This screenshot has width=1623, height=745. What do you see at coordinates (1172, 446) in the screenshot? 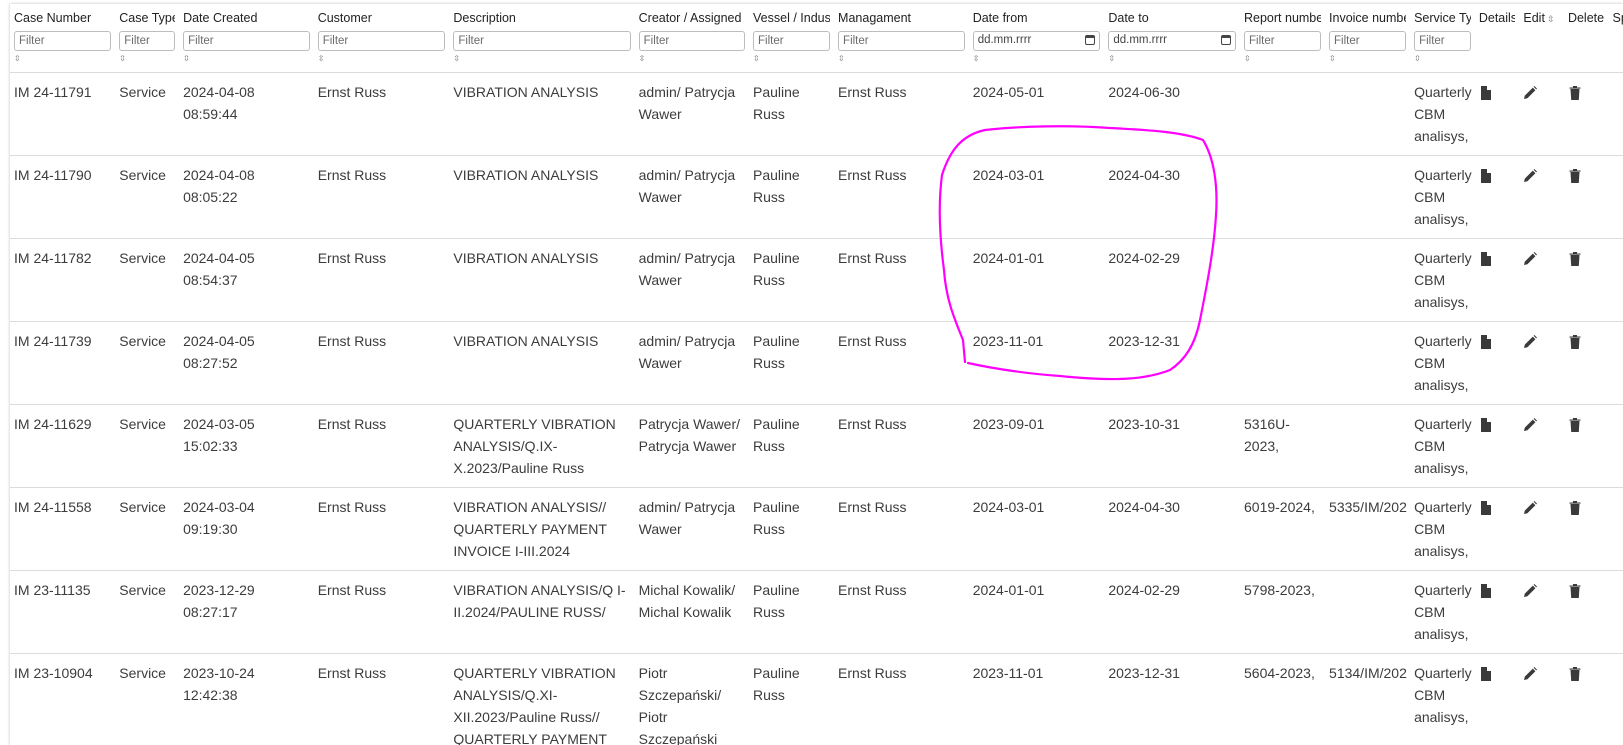
I see `date-to-cell: 2023-10-31` at bounding box center [1172, 446].